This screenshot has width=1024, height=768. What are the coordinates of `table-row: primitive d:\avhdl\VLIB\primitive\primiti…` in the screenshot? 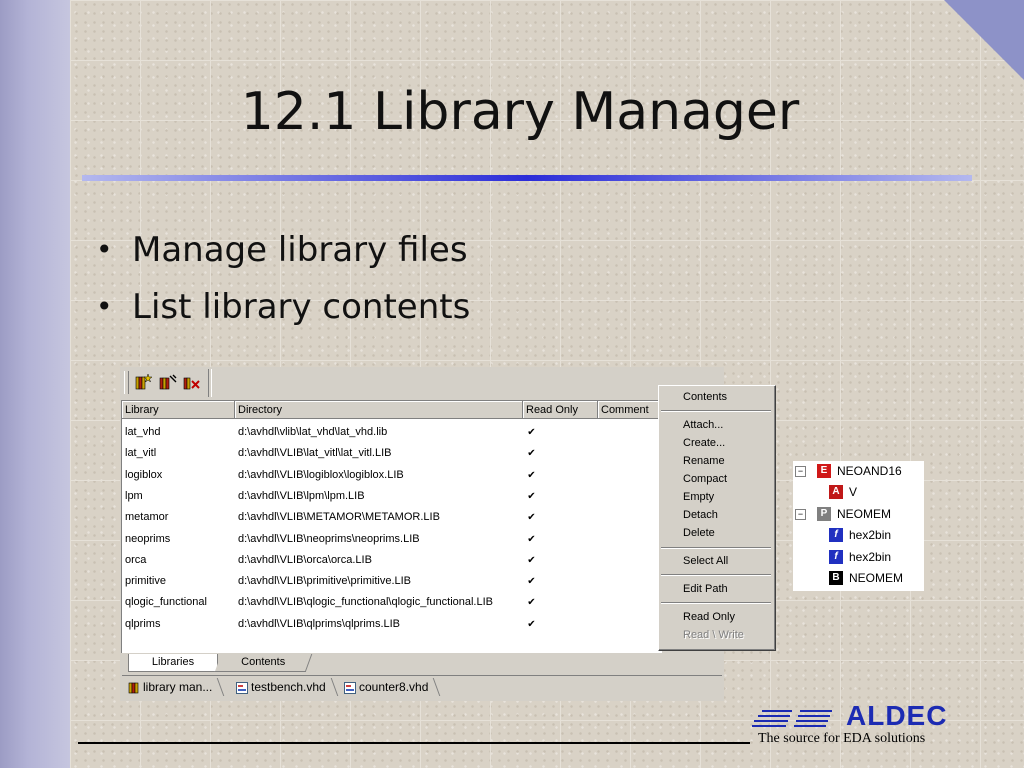 It's located at (392, 581).